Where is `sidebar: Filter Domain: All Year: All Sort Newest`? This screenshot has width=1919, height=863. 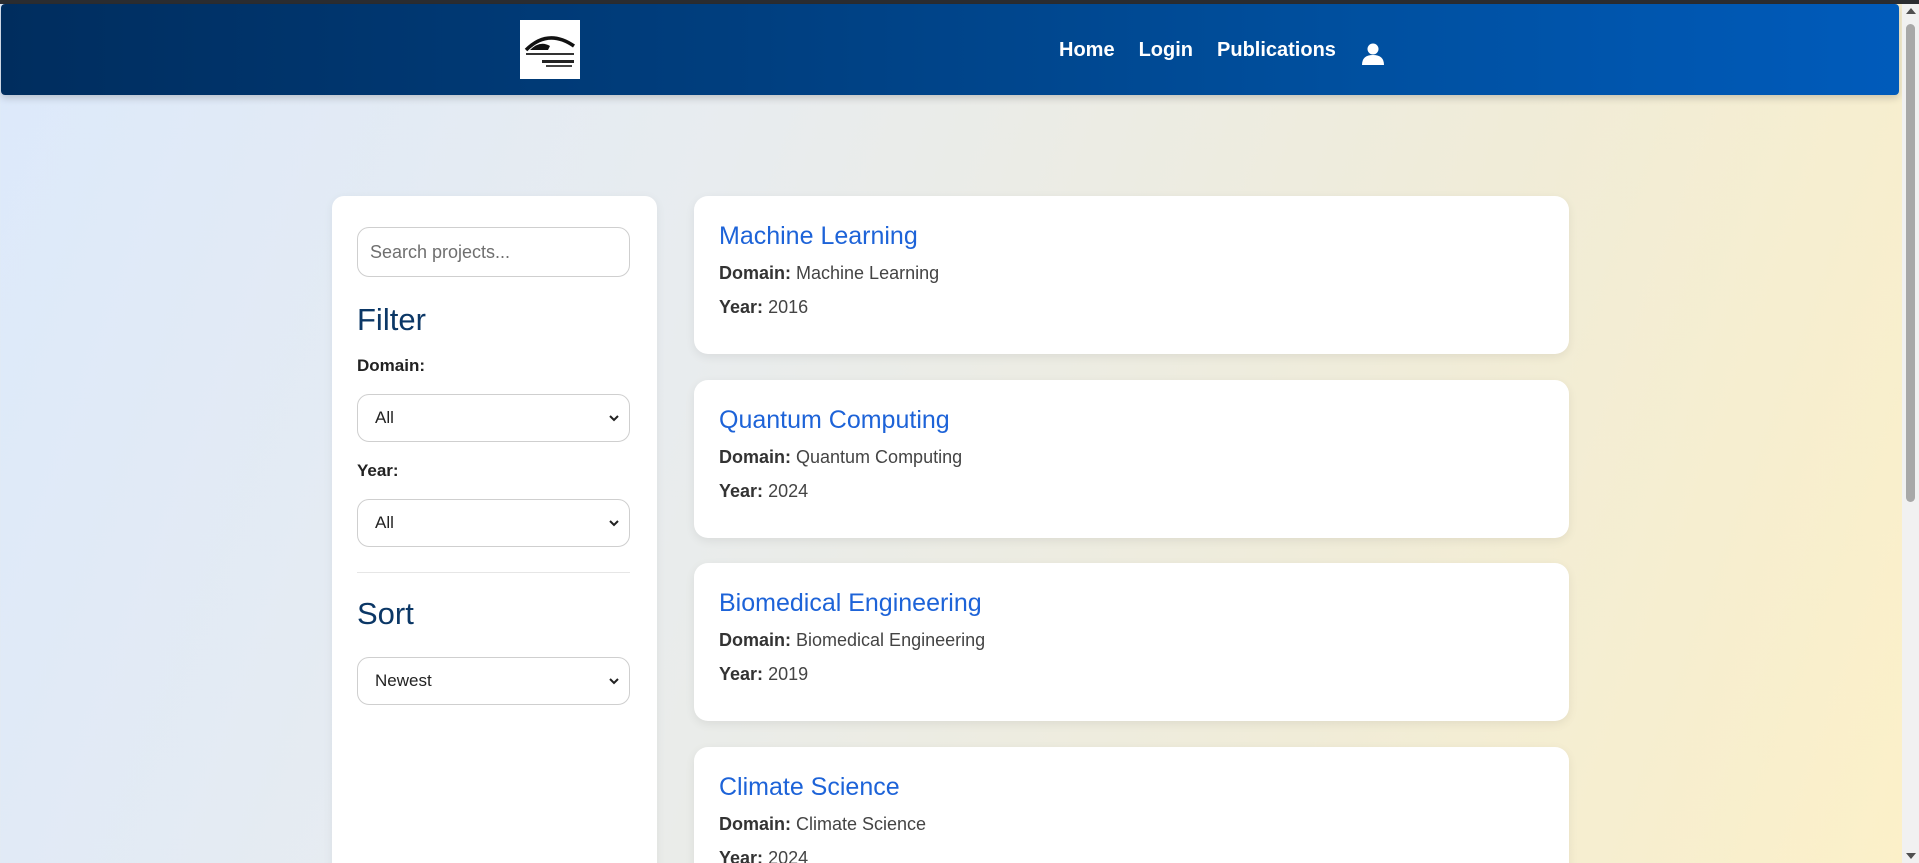
sidebar: Filter Domain: All Year: All Sort Newest is located at coordinates (494, 529).